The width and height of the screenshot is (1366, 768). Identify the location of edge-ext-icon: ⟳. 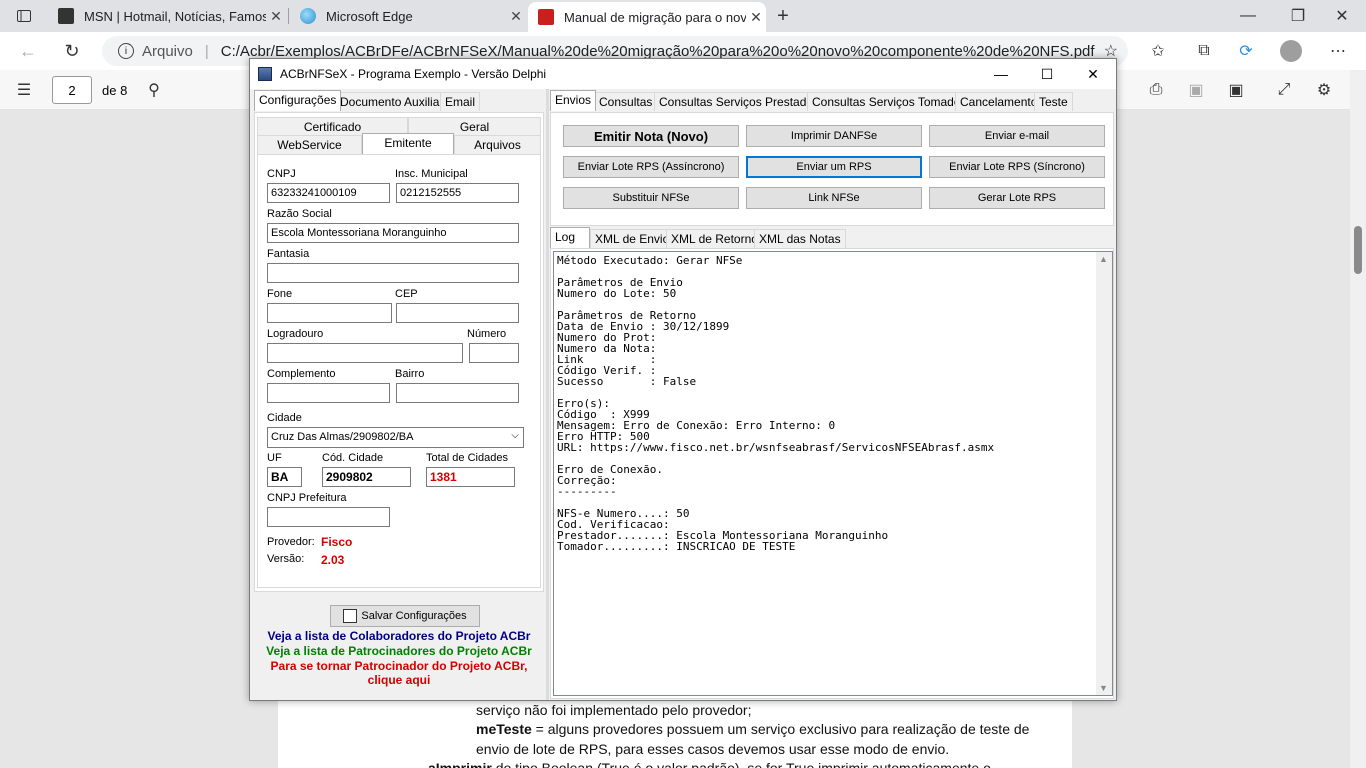
(1246, 51).